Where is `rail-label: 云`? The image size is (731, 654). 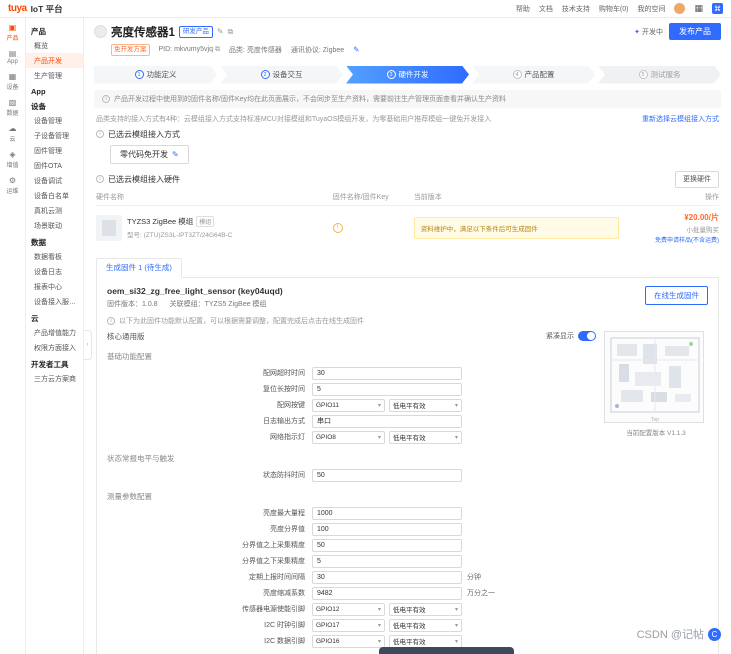 rail-label: 云 is located at coordinates (12, 140).